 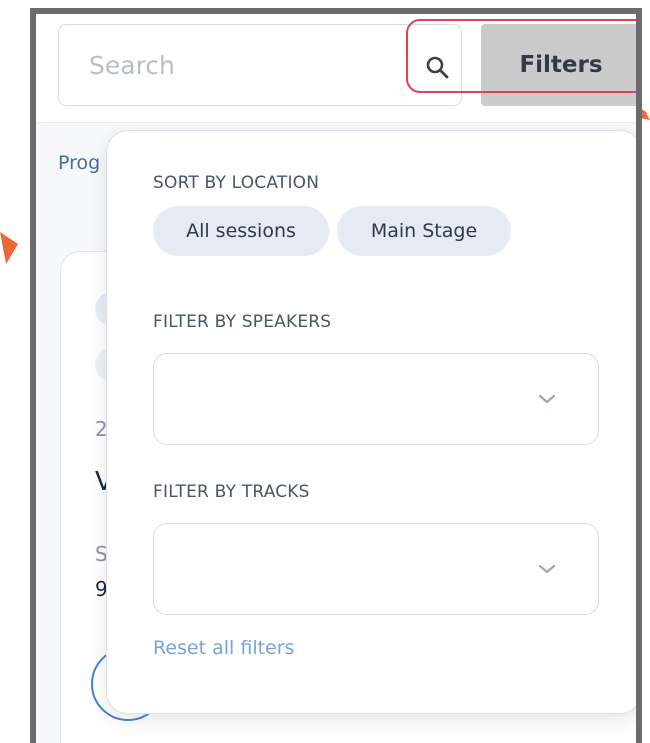 What do you see at coordinates (236, 183) in the screenshot?
I see `sort-by-location-label: SORT BY LOCATION` at bounding box center [236, 183].